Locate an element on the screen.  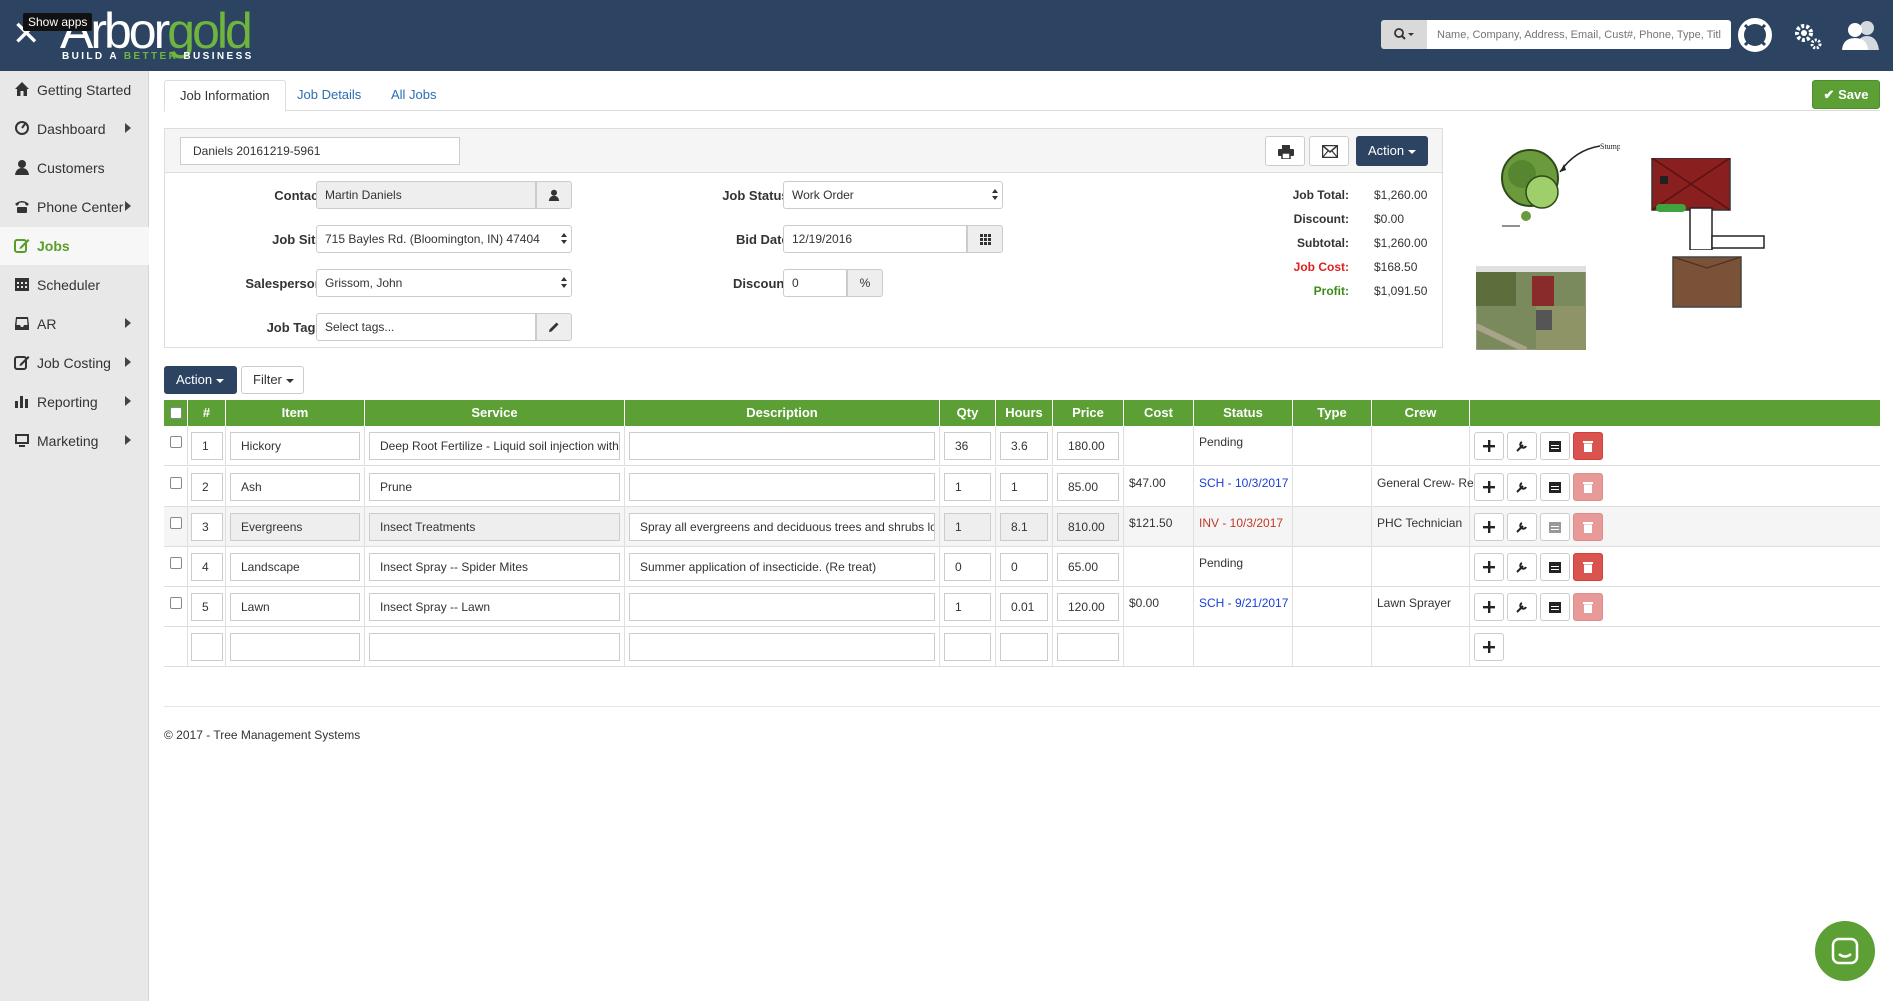
search-options-button is located at coordinates (1404, 34).